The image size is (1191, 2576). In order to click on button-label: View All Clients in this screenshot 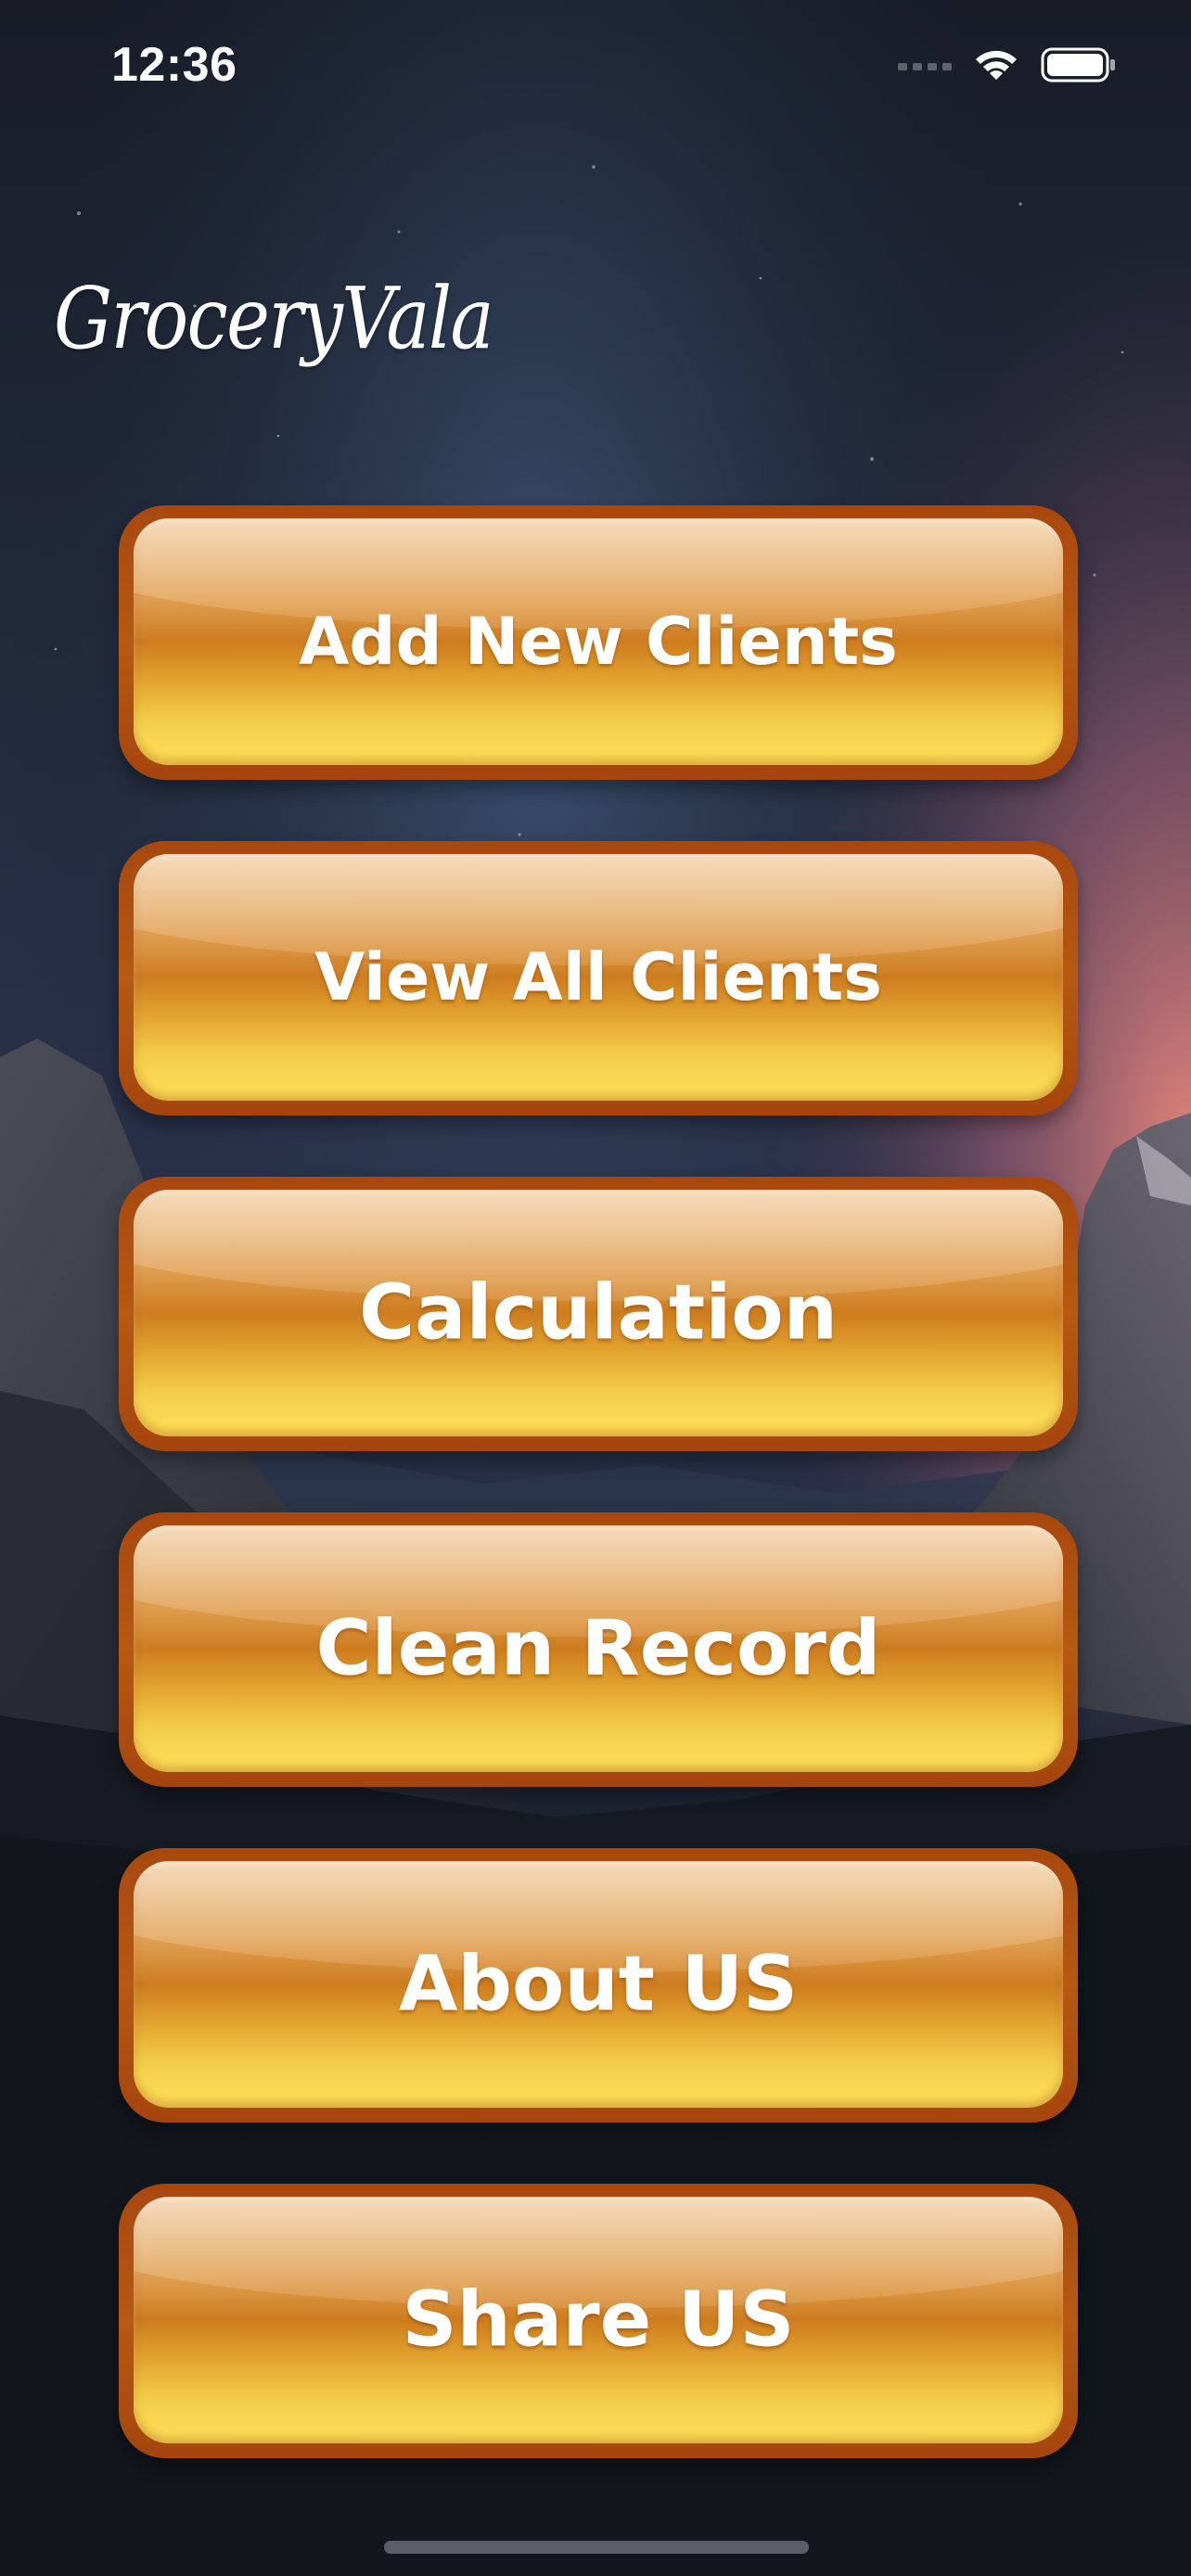, I will do `click(598, 977)`.